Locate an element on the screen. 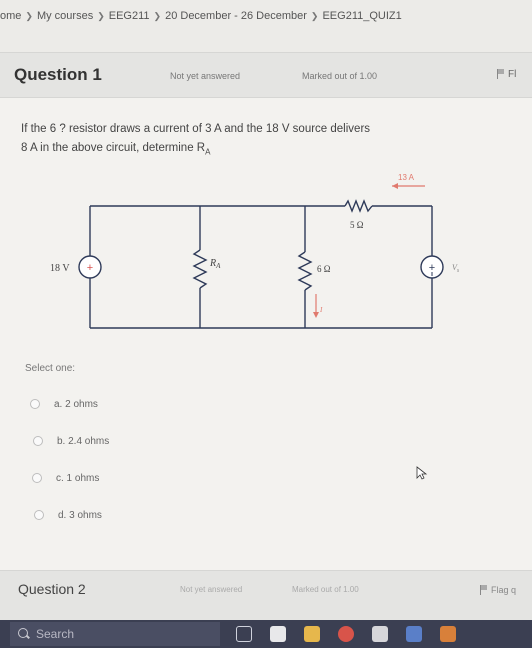  windows-taskbar: Search is located at coordinates (266, 634).